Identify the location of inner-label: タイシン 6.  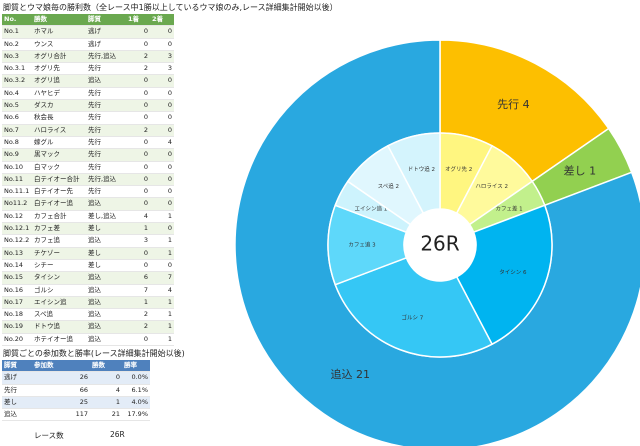
(513, 272).